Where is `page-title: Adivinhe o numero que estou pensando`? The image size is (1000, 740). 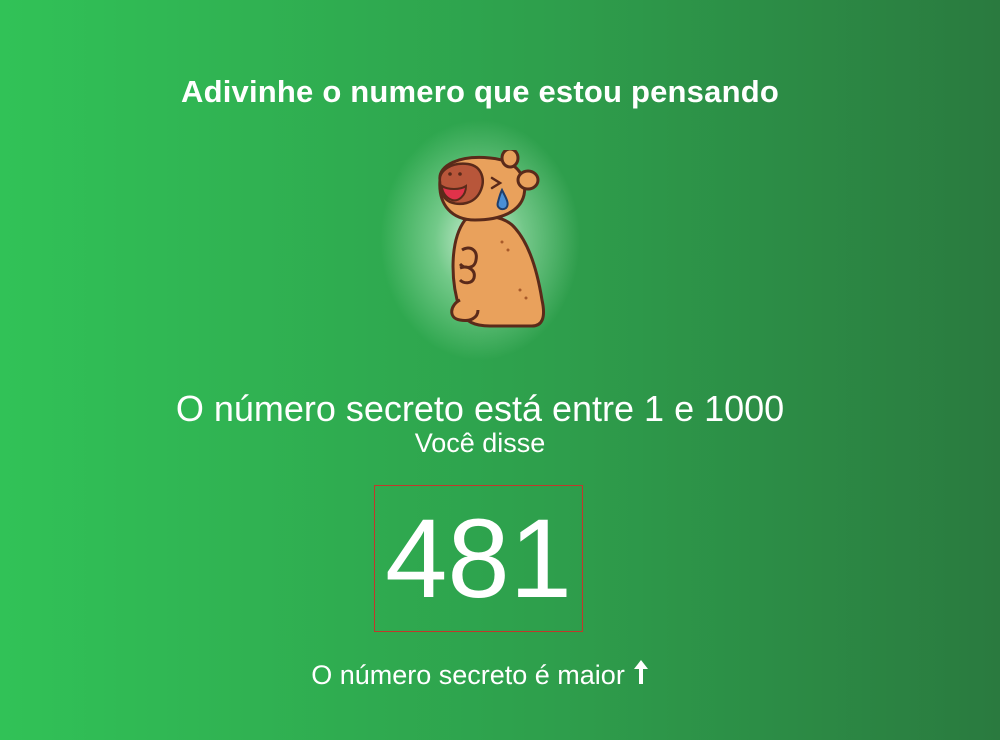
page-title: Adivinhe o numero que estou pensando is located at coordinates (480, 91).